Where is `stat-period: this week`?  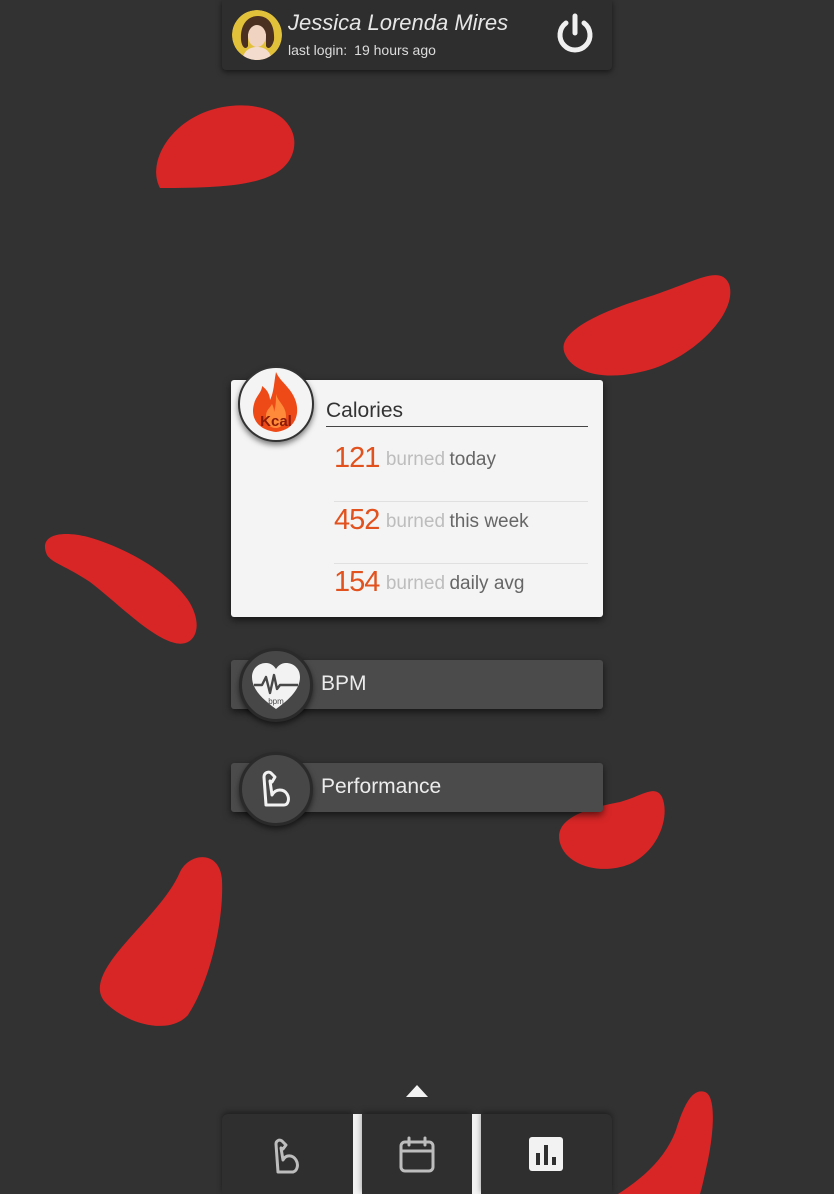 stat-period: this week is located at coordinates (489, 521).